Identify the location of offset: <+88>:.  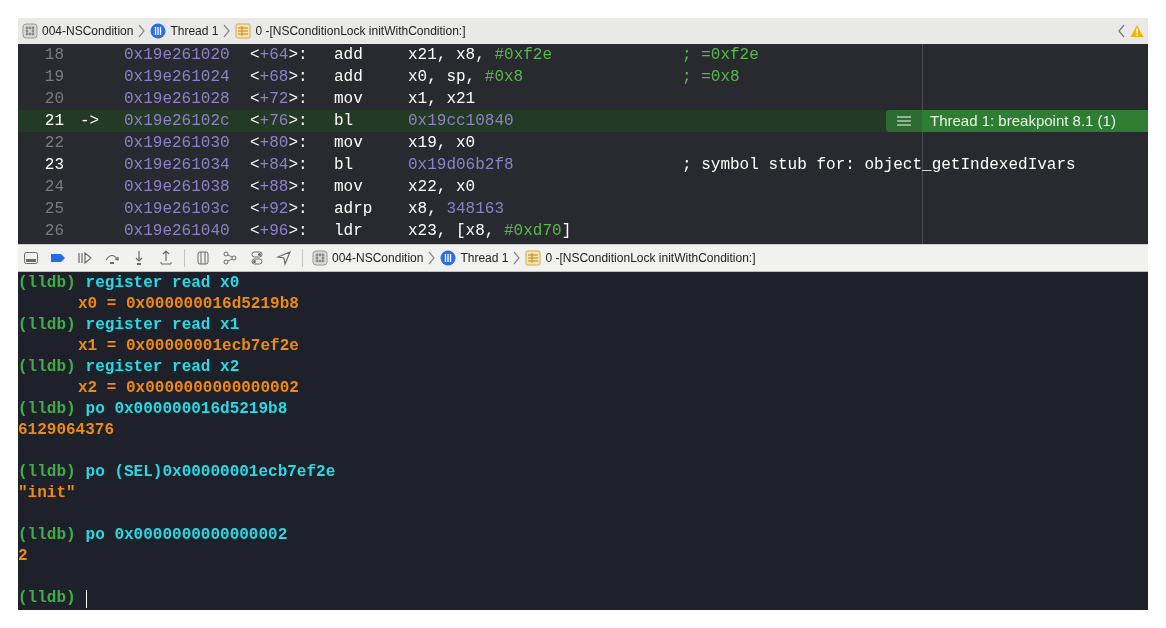
(279, 187).